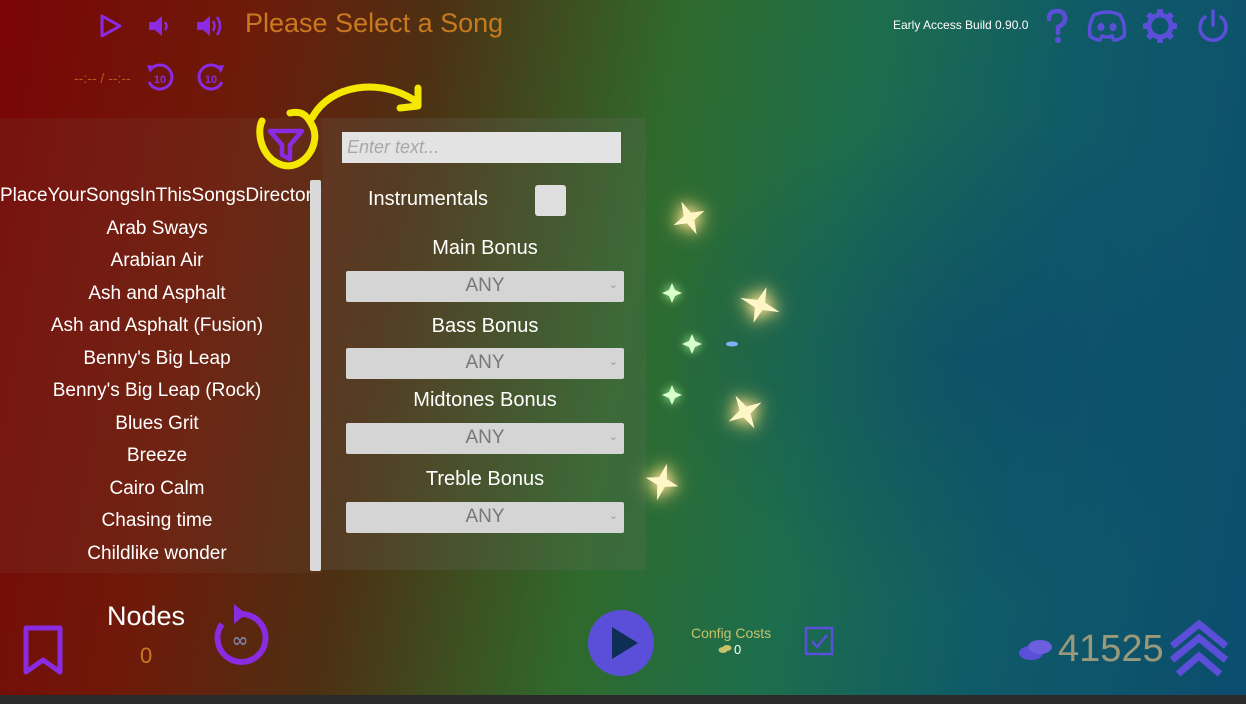 The width and height of the screenshot is (1246, 704). What do you see at coordinates (738, 649) in the screenshot?
I see `config-costs-value: 0` at bounding box center [738, 649].